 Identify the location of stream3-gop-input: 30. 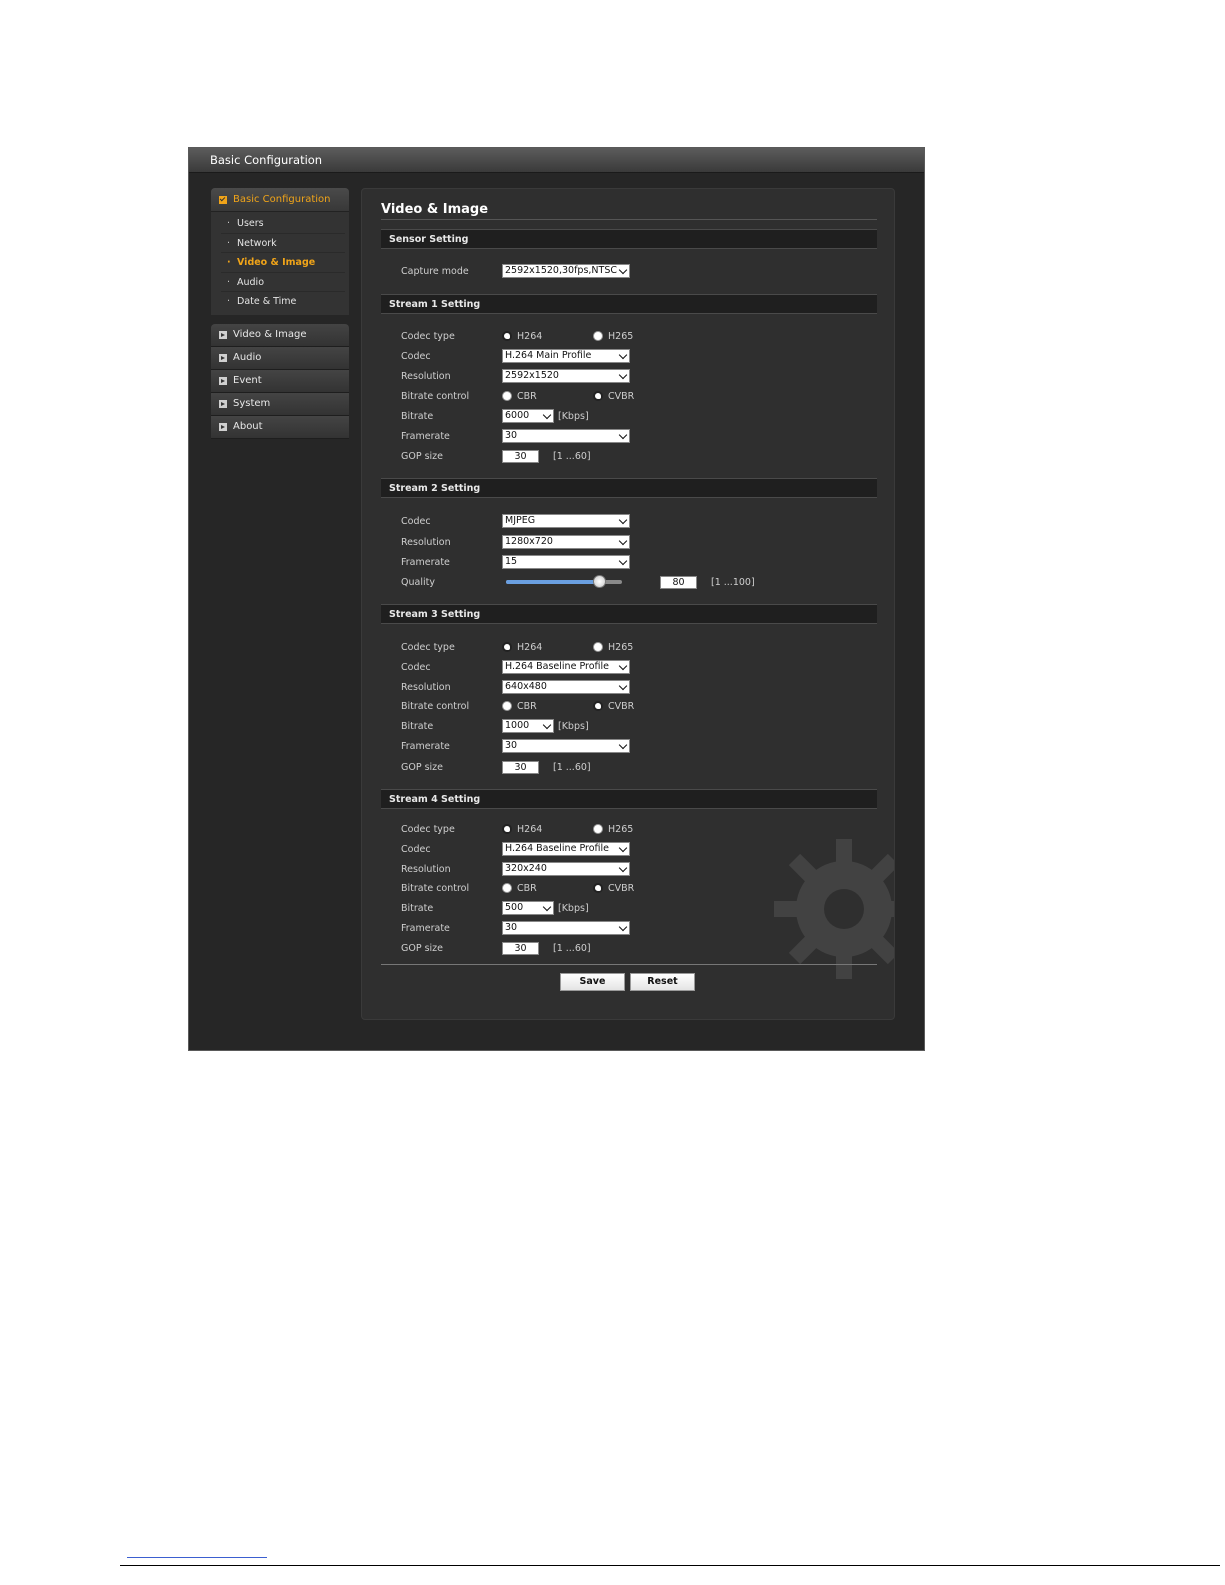
(520, 767).